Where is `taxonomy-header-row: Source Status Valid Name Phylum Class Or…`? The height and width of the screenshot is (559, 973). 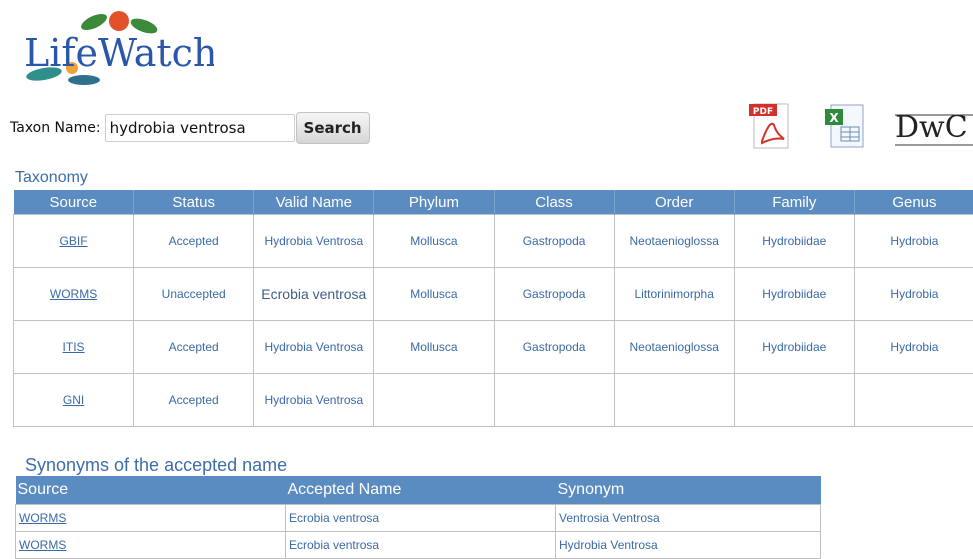 taxonomy-header-row: Source Status Valid Name Phylum Class Or… is located at coordinates (493, 202).